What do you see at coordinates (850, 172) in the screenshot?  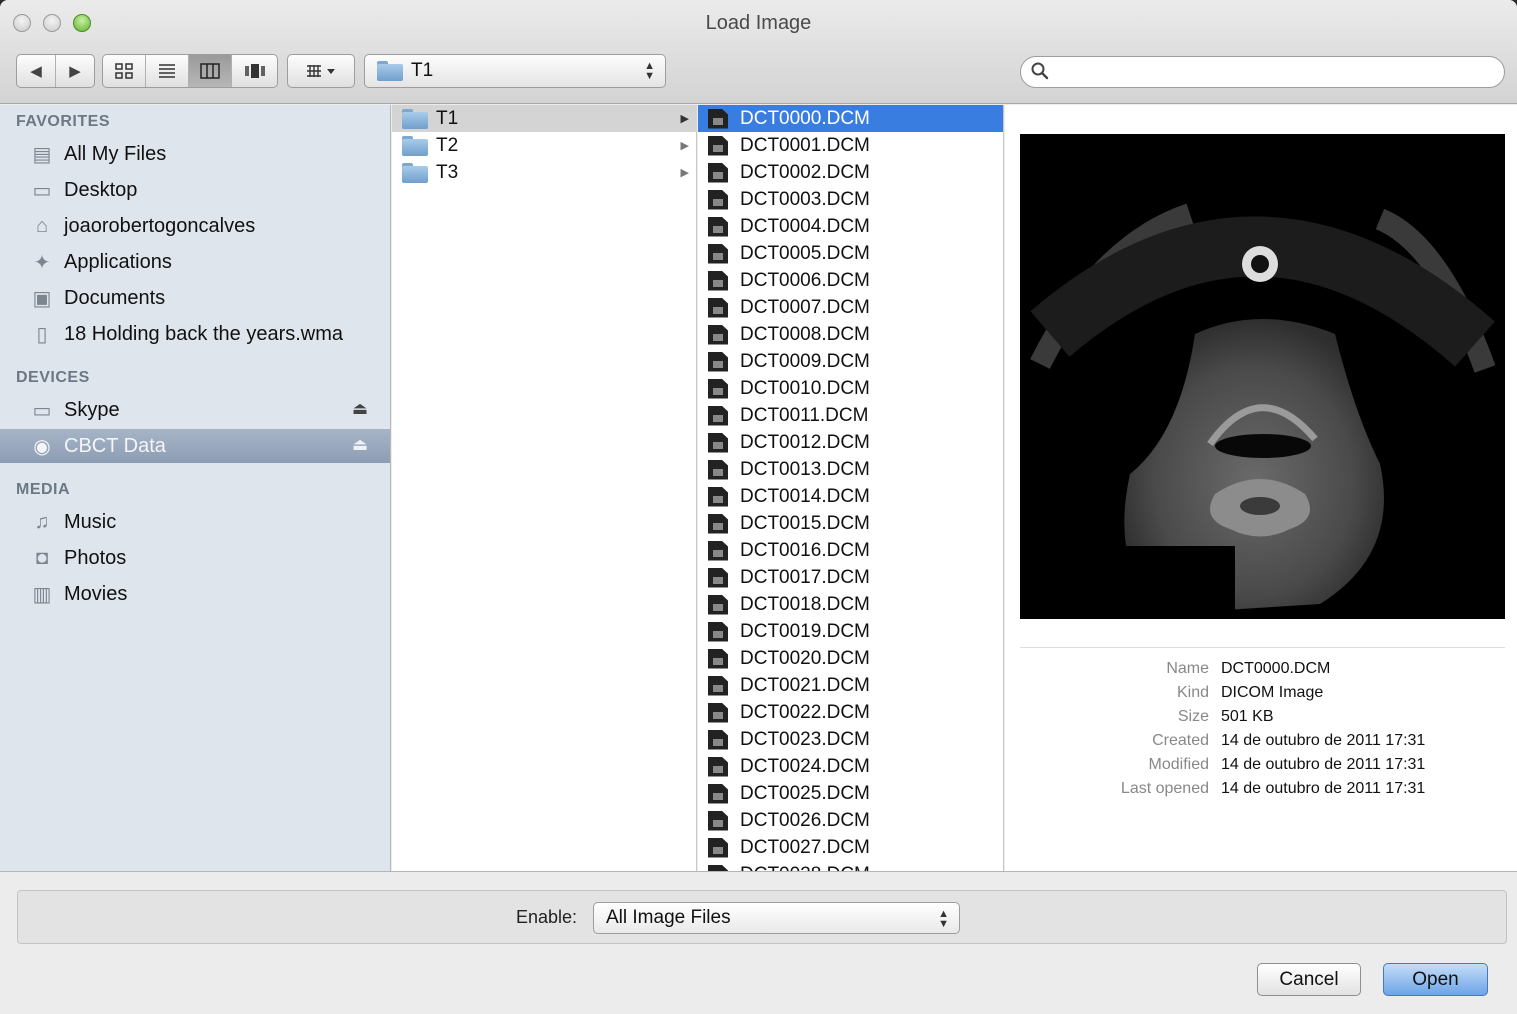 I see `file-row: DCT0002.DCM` at bounding box center [850, 172].